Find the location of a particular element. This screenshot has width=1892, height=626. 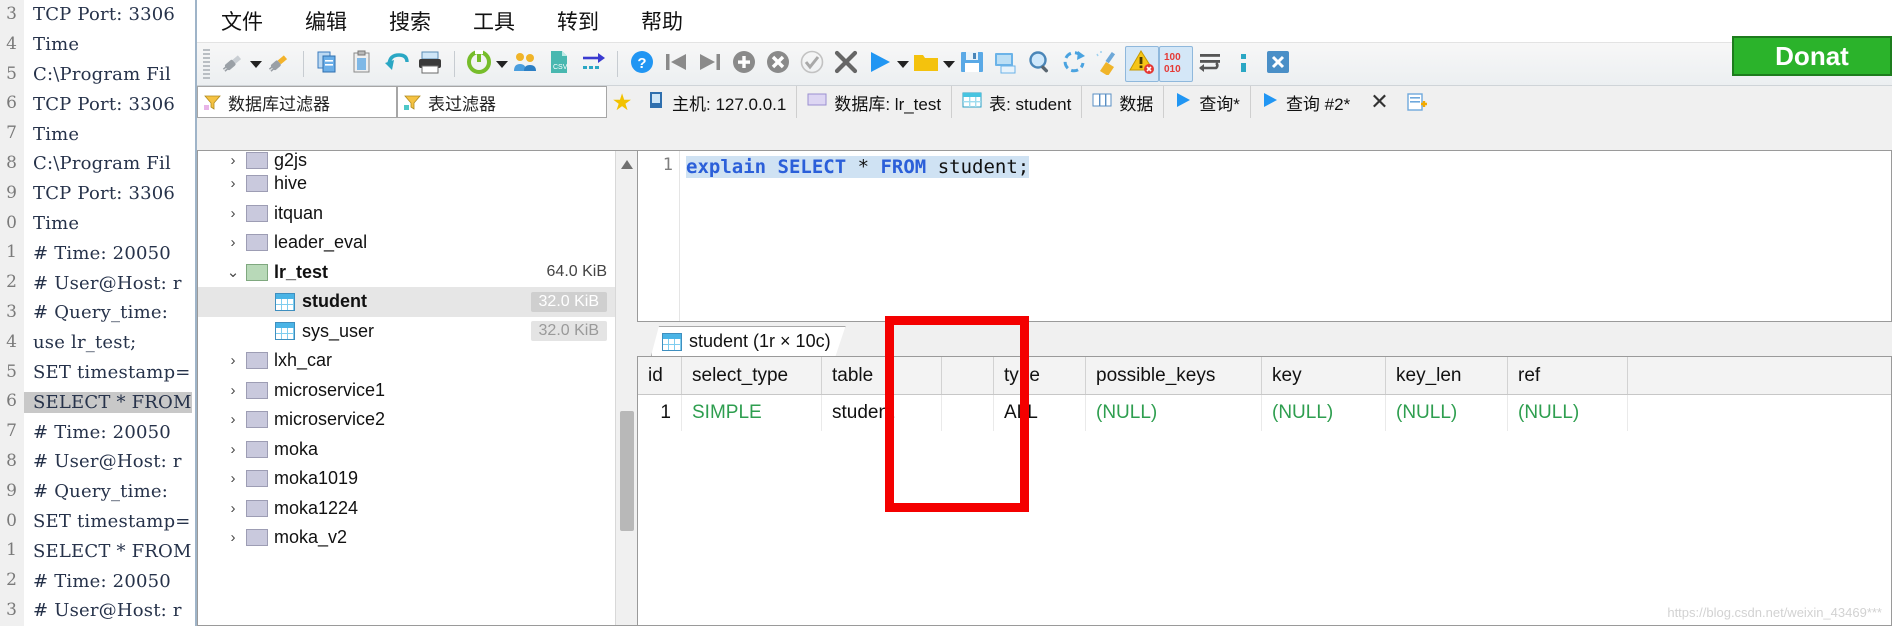

crumb-query-1: 查询* is located at coordinates (1206, 102).